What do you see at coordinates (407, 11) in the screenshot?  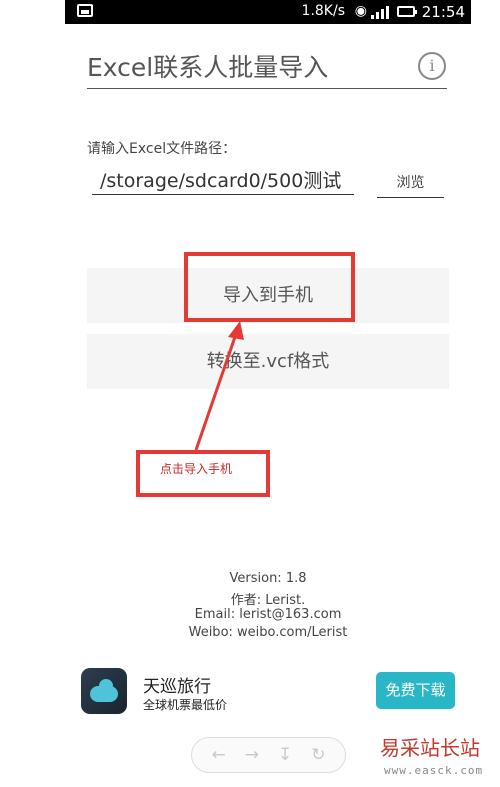 I see `battery-icon` at bounding box center [407, 11].